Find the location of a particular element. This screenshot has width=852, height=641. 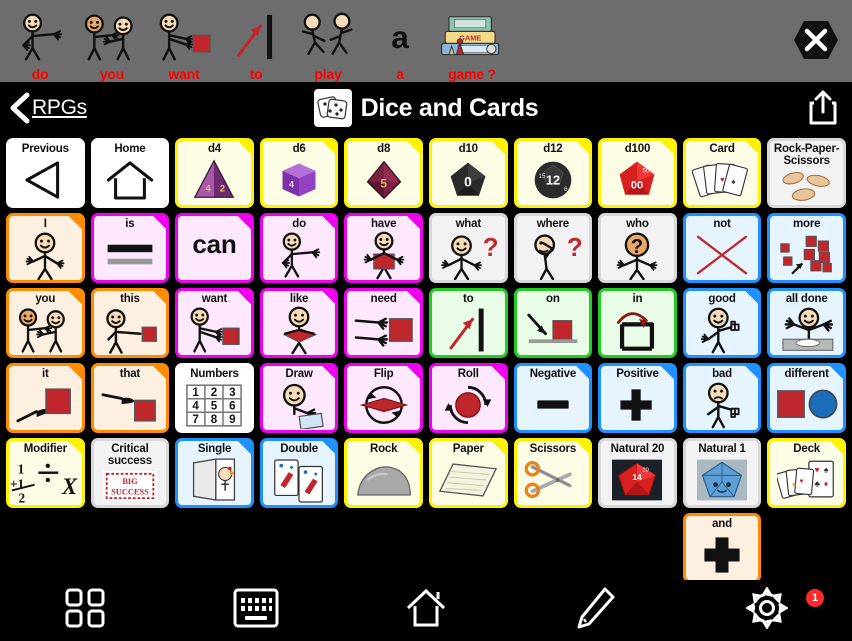

svg-text: BIG is located at coordinates (130, 481).